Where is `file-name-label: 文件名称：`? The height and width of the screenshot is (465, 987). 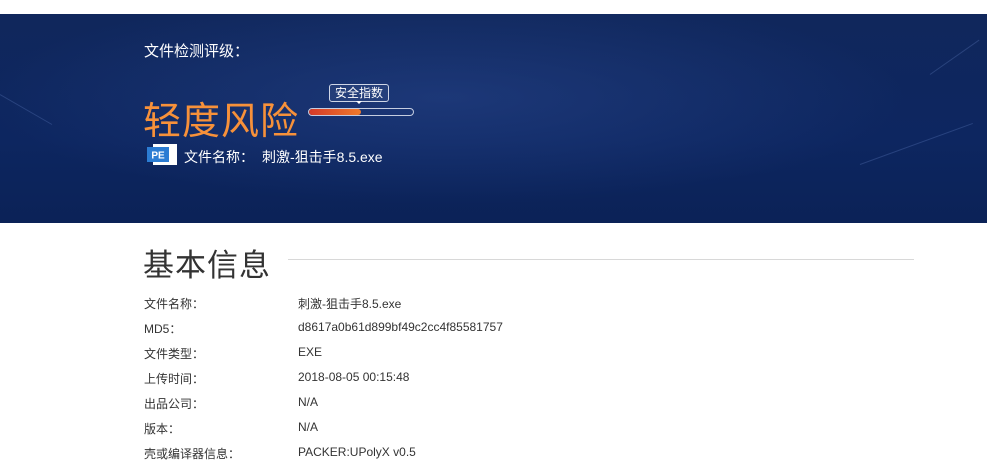
file-name-label: 文件名称： is located at coordinates (219, 157).